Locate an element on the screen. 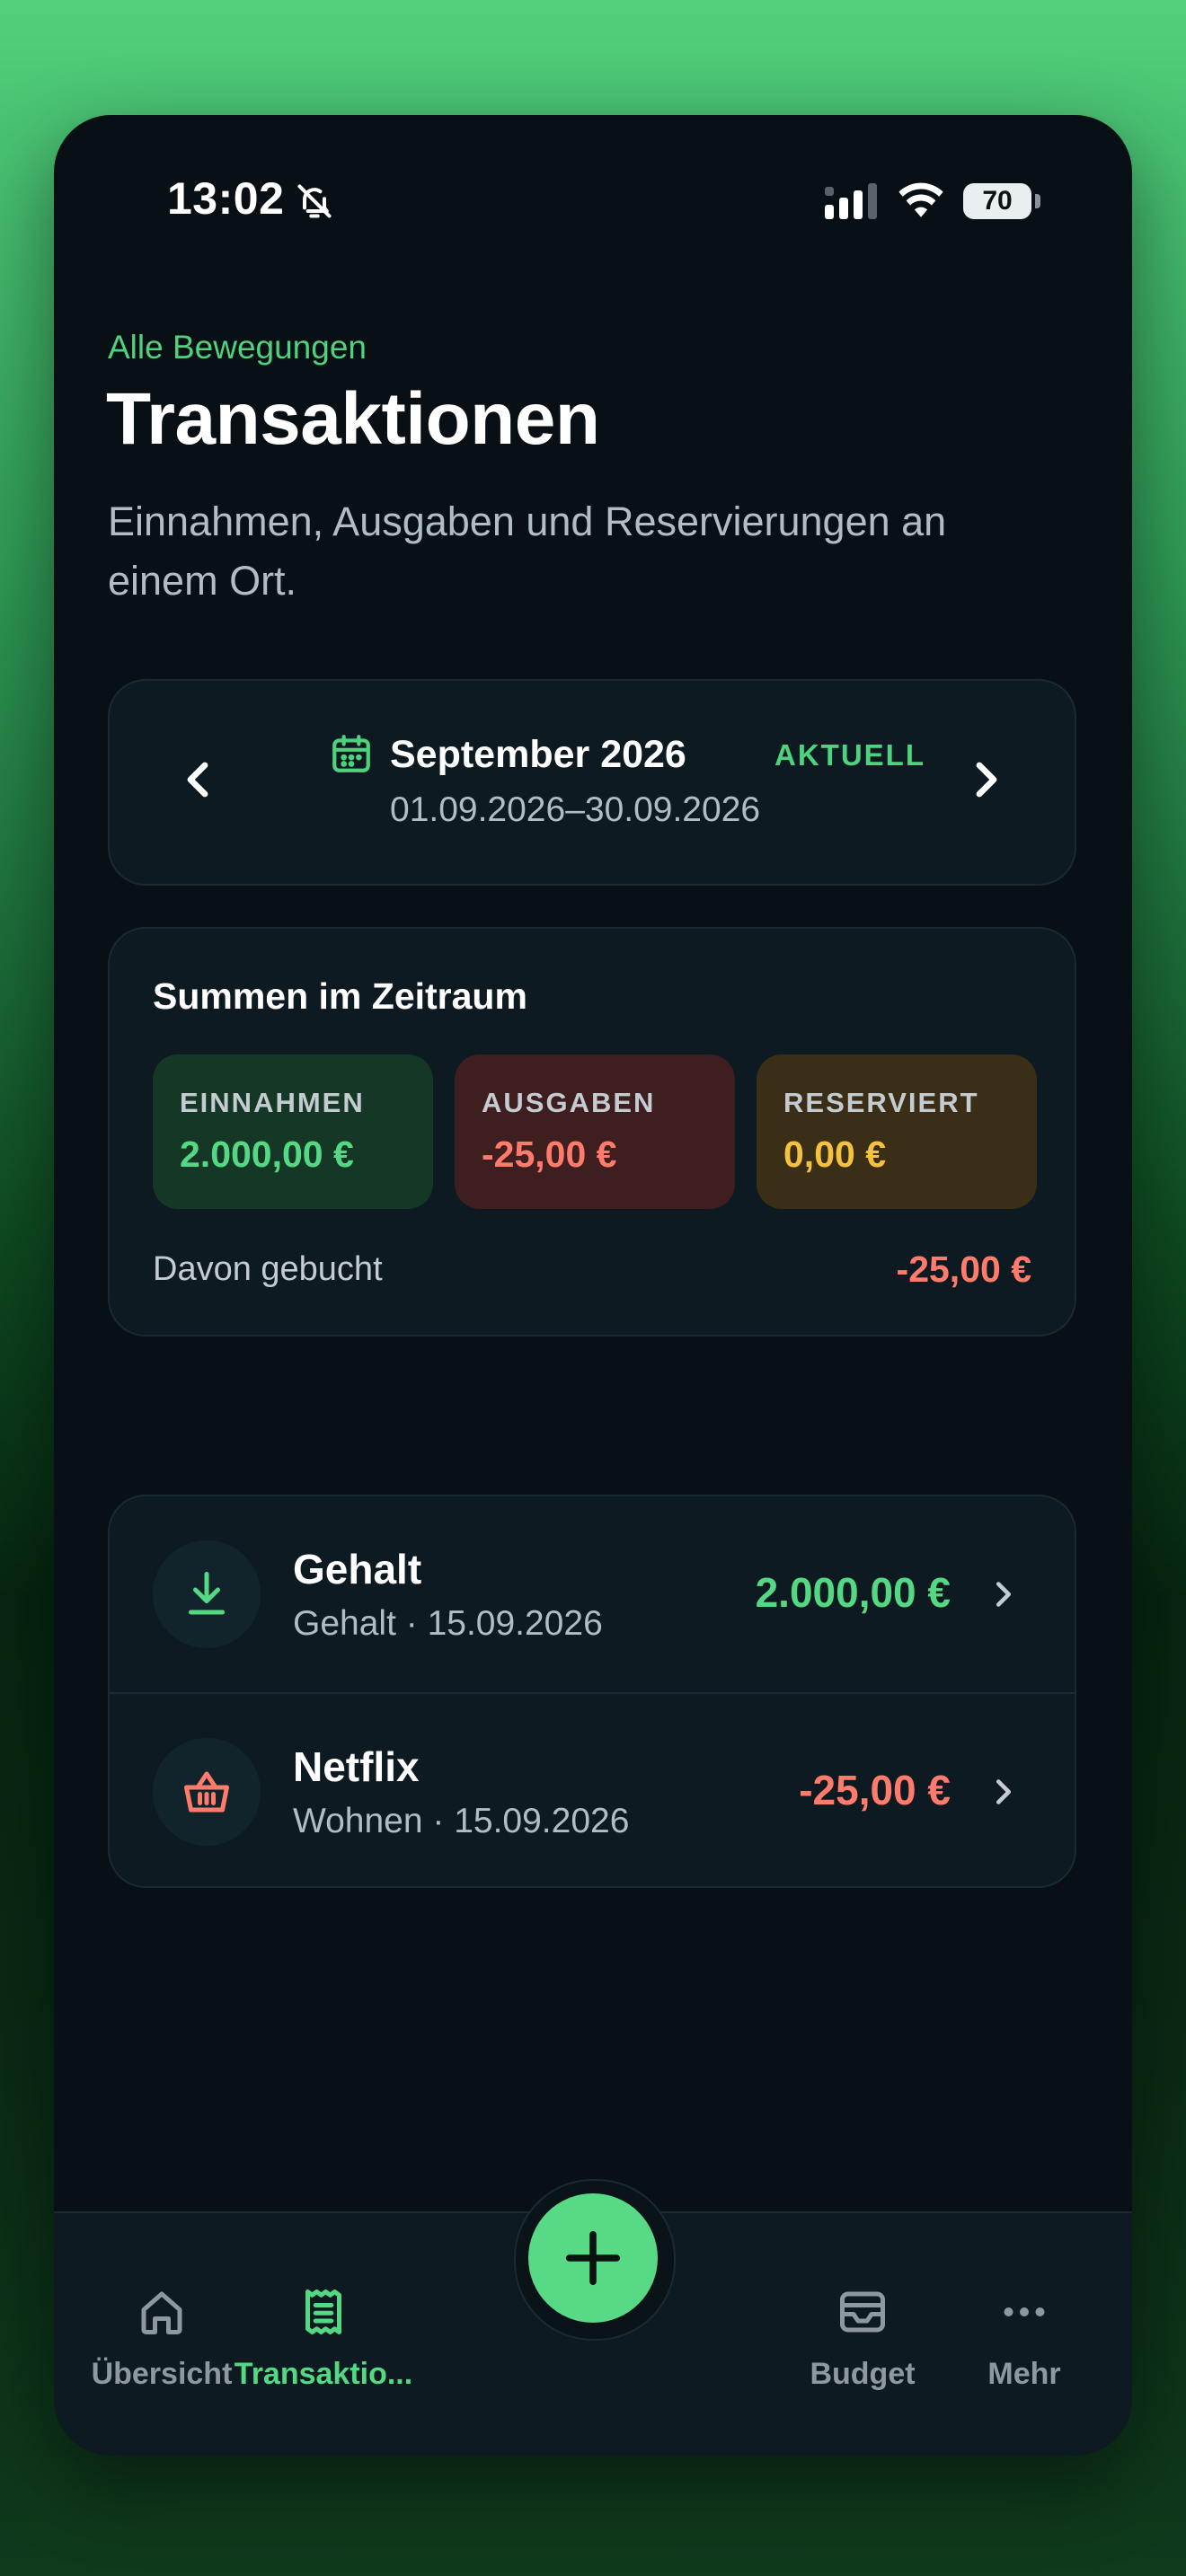 The image size is (1186, 2576). reserved-label: RESERVIERT is located at coordinates (881, 1102).